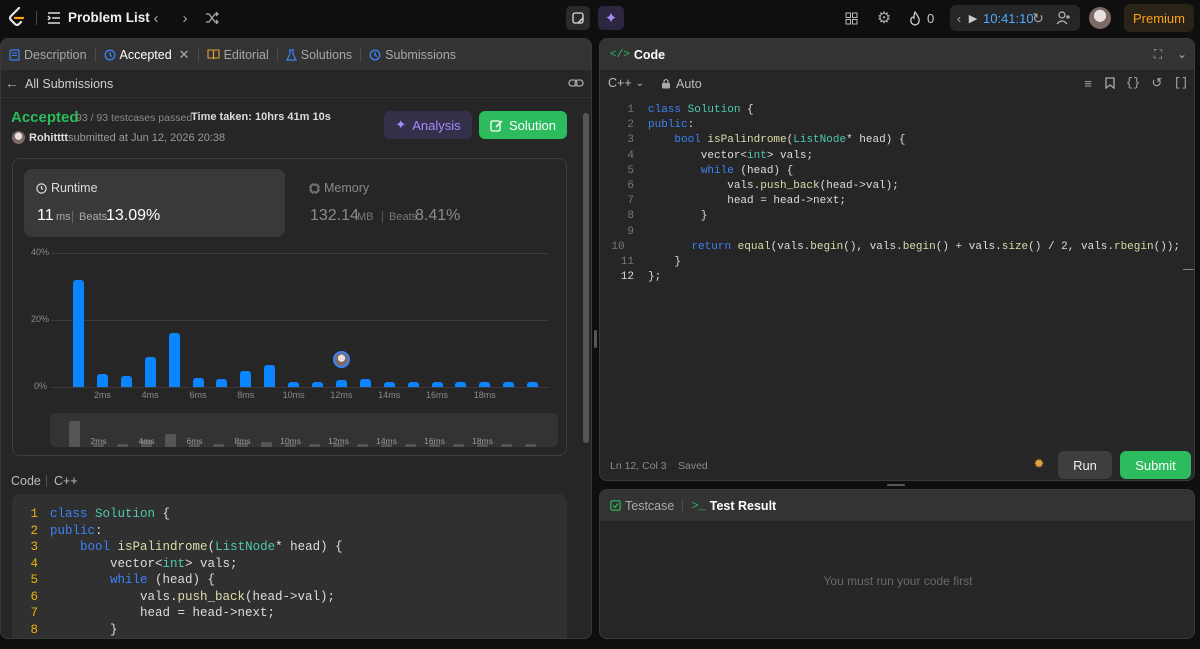  What do you see at coordinates (890, 125) in the screenshot?
I see `editor-code-line: 2 public:` at bounding box center [890, 125].